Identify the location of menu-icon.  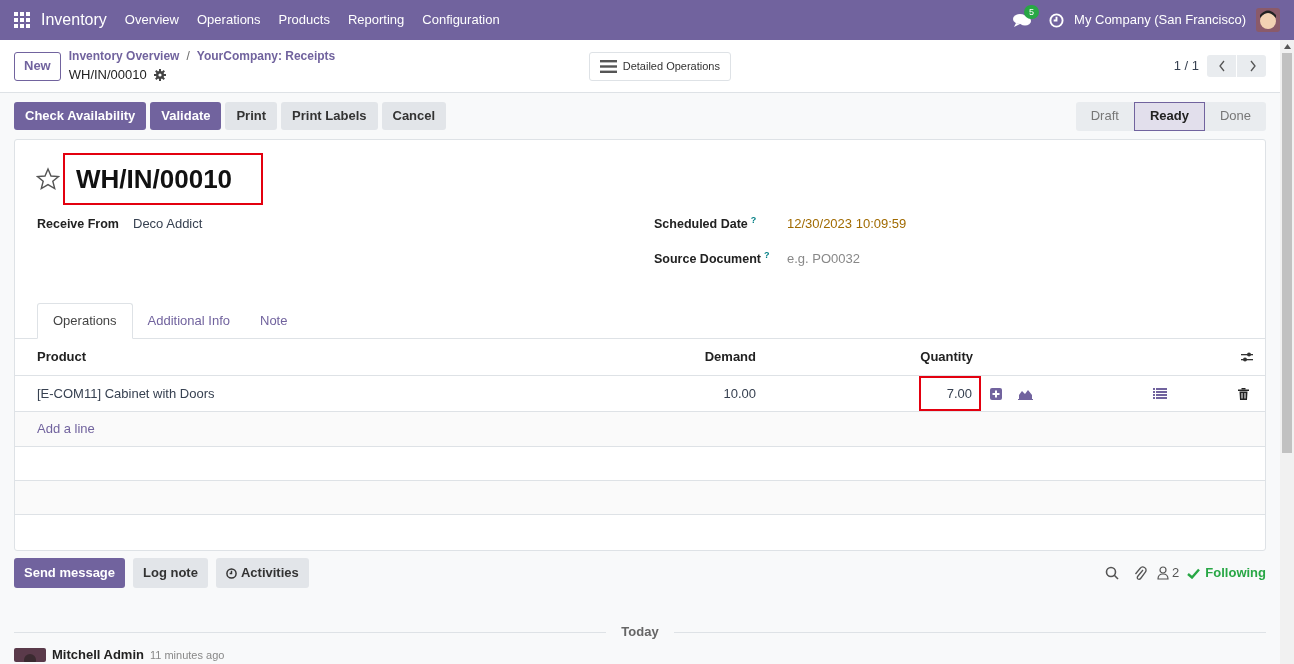
(608, 66).